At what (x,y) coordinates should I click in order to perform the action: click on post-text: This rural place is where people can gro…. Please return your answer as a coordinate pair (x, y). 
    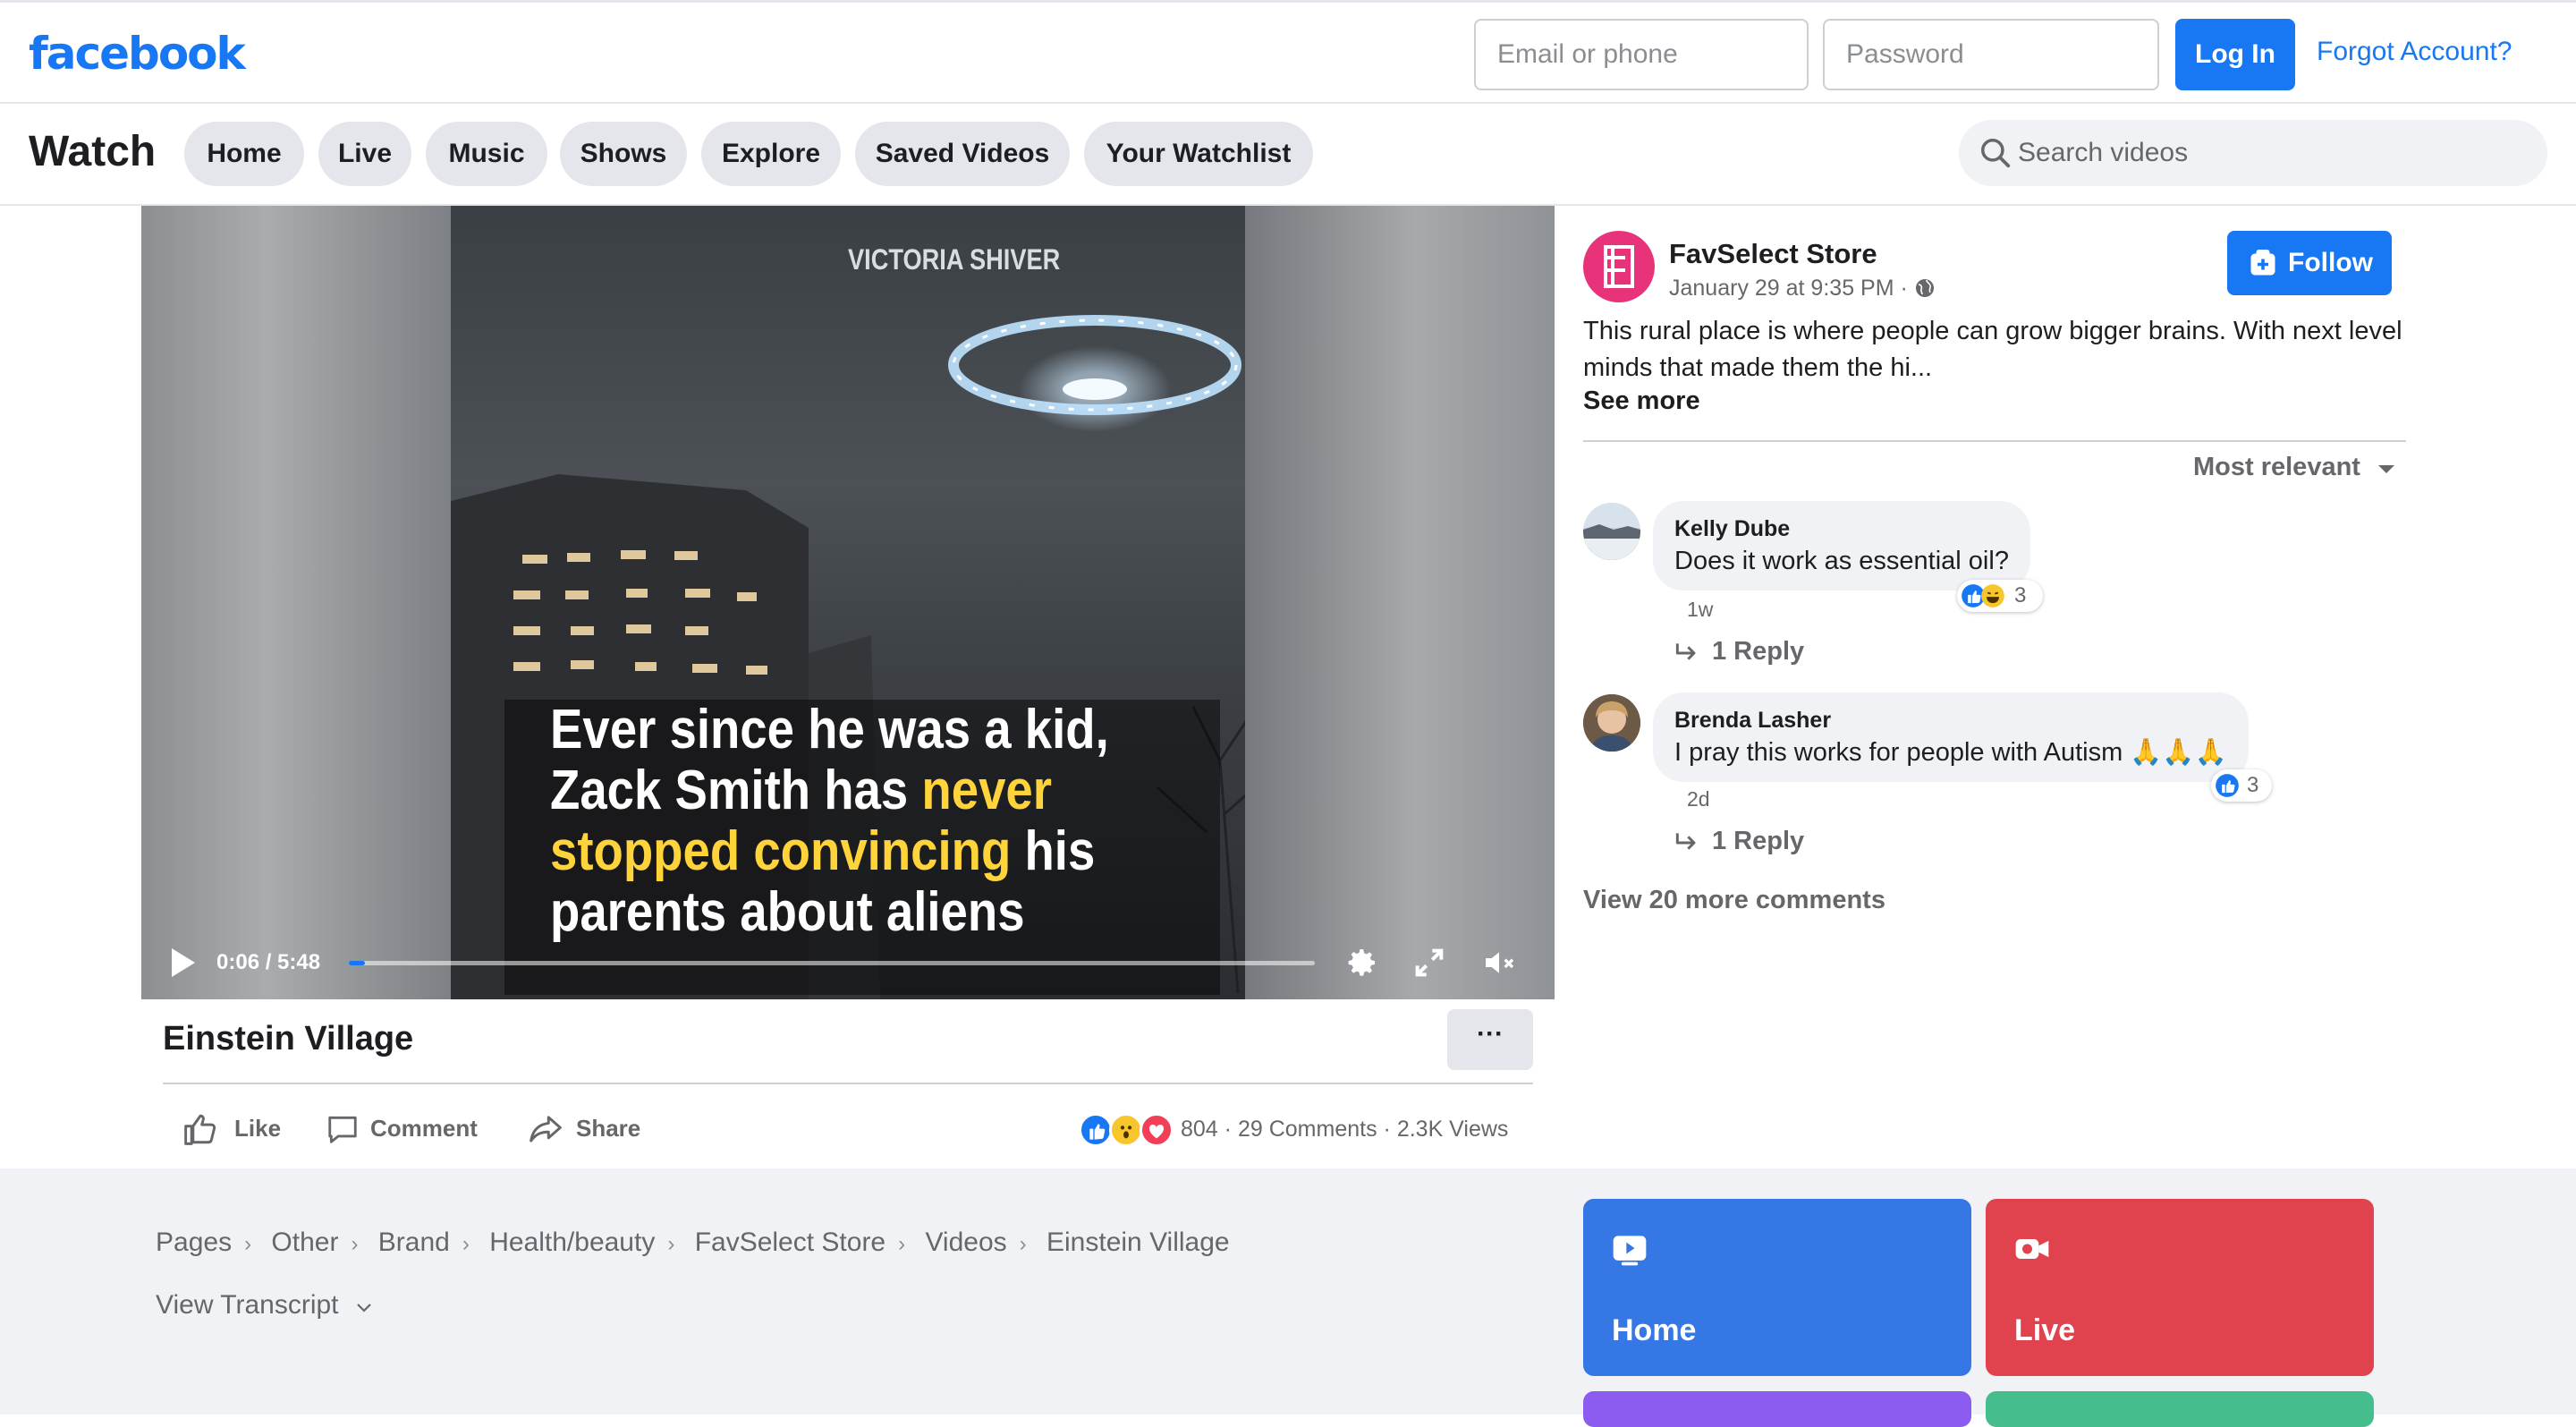
    Looking at the image, I should click on (1992, 349).